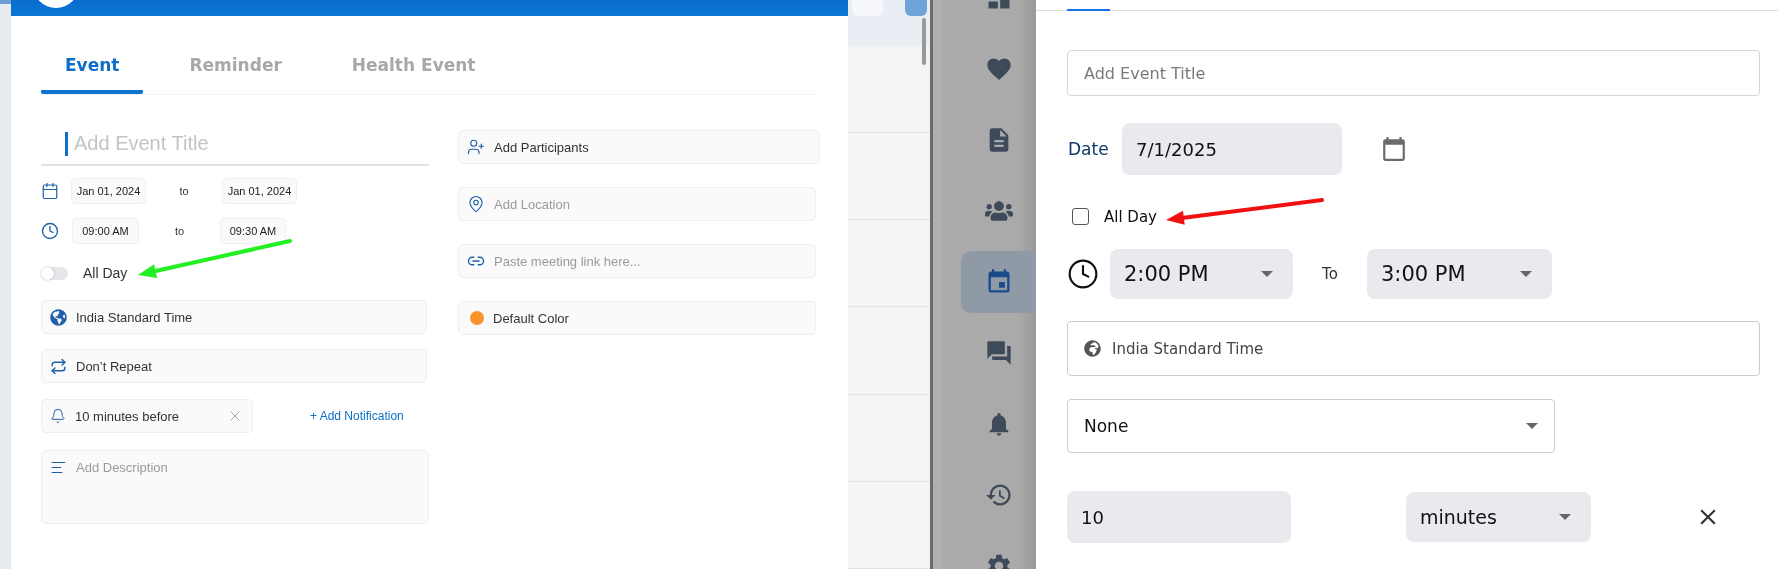 The height and width of the screenshot is (569, 1778). What do you see at coordinates (1232, 149) in the screenshot?
I see `date-field: 7/1/2025` at bounding box center [1232, 149].